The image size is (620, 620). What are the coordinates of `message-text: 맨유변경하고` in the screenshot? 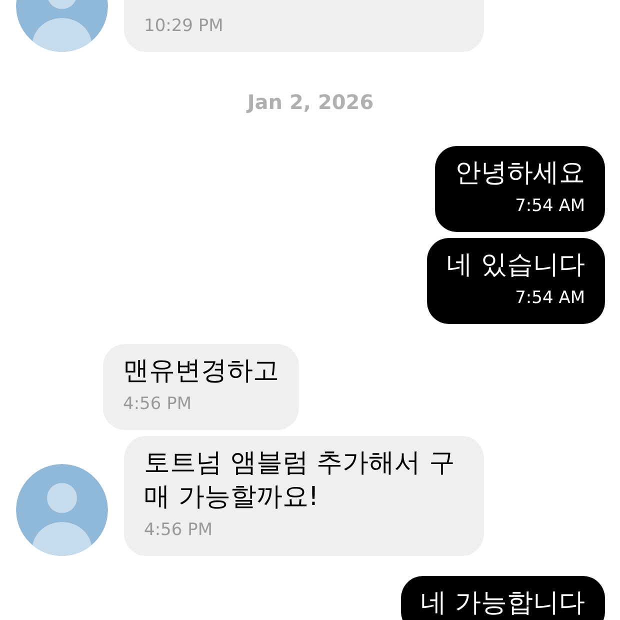 It's located at (201, 371).